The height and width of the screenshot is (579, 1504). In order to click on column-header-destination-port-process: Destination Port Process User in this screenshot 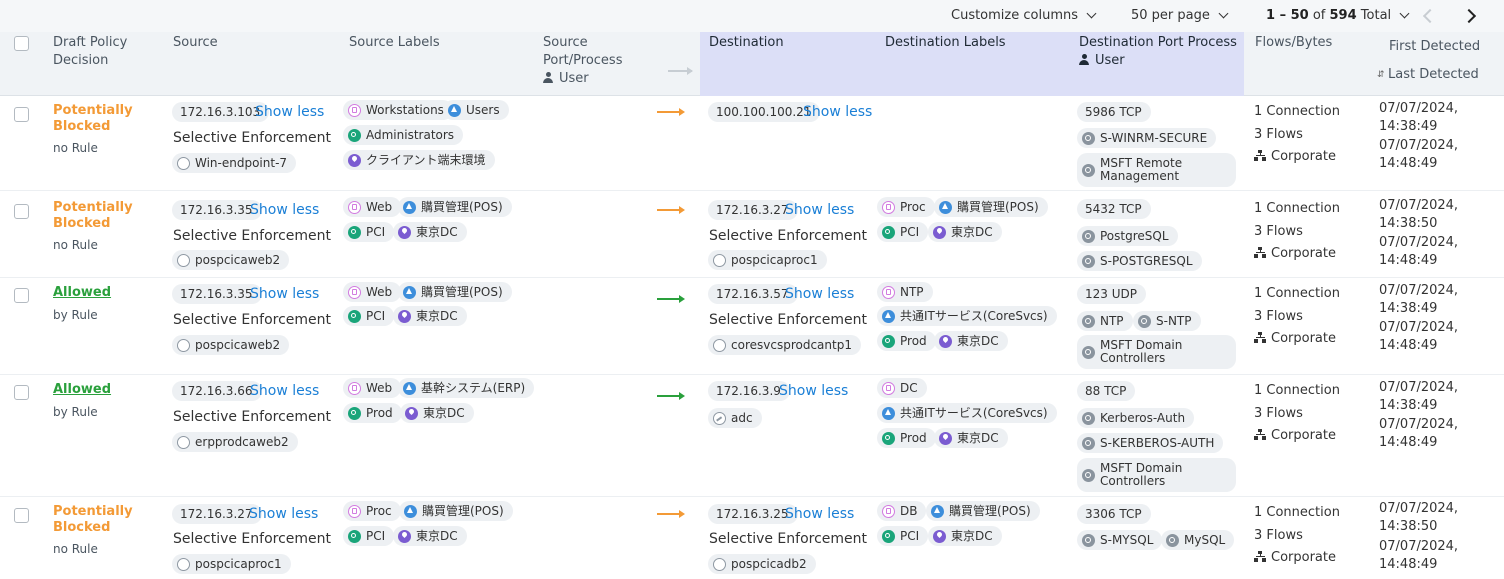, I will do `click(1158, 52)`.